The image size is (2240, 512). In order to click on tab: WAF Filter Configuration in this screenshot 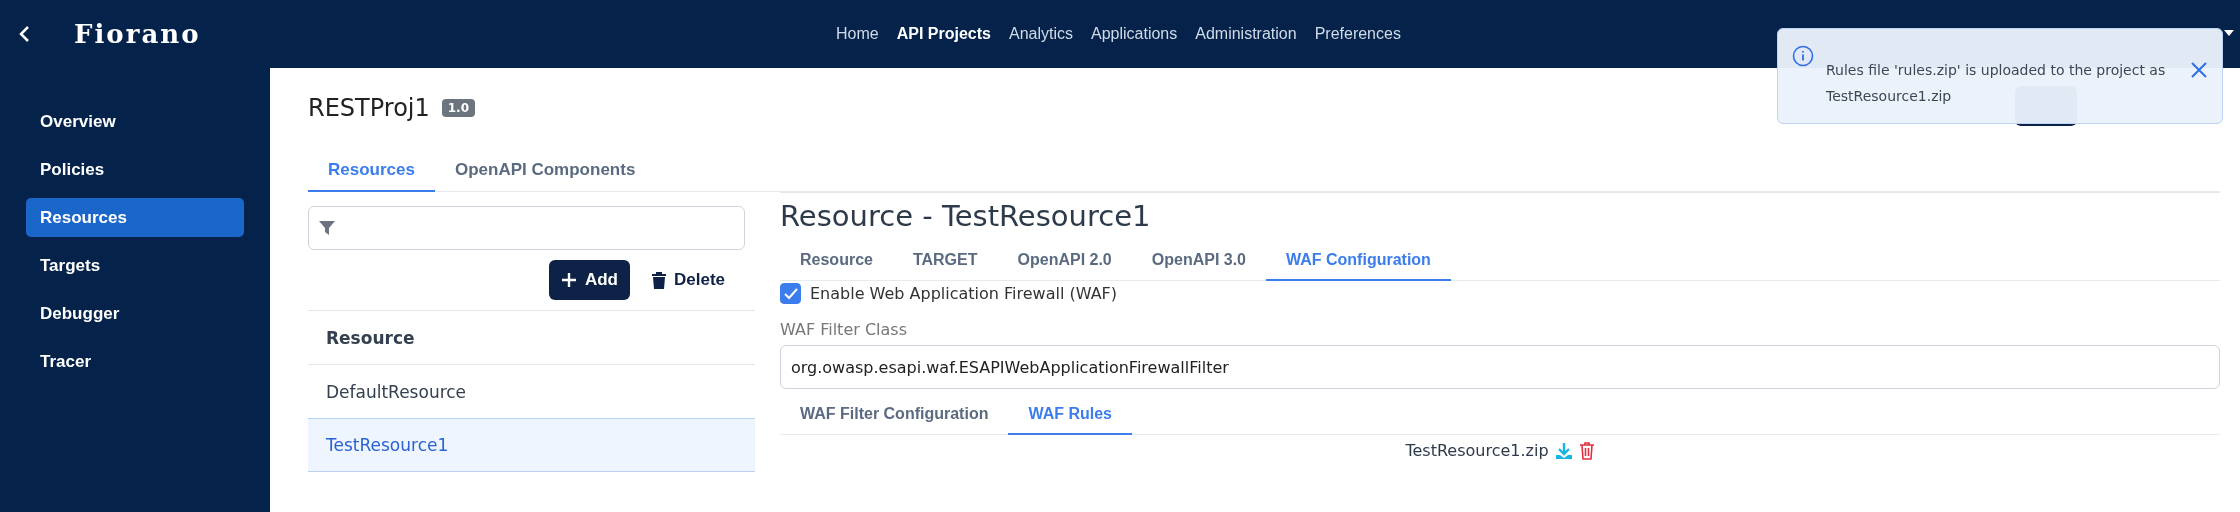, I will do `click(894, 415)`.